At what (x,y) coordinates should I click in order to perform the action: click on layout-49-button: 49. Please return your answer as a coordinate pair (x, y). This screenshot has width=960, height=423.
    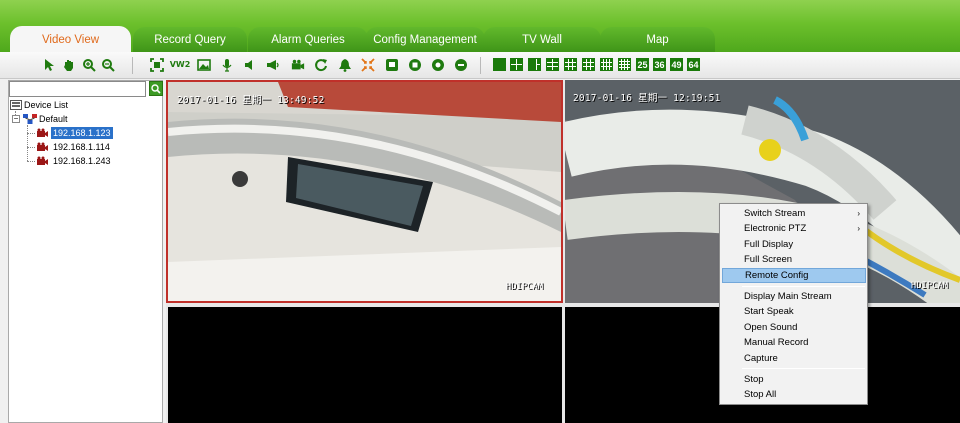
    Looking at the image, I should click on (676, 64).